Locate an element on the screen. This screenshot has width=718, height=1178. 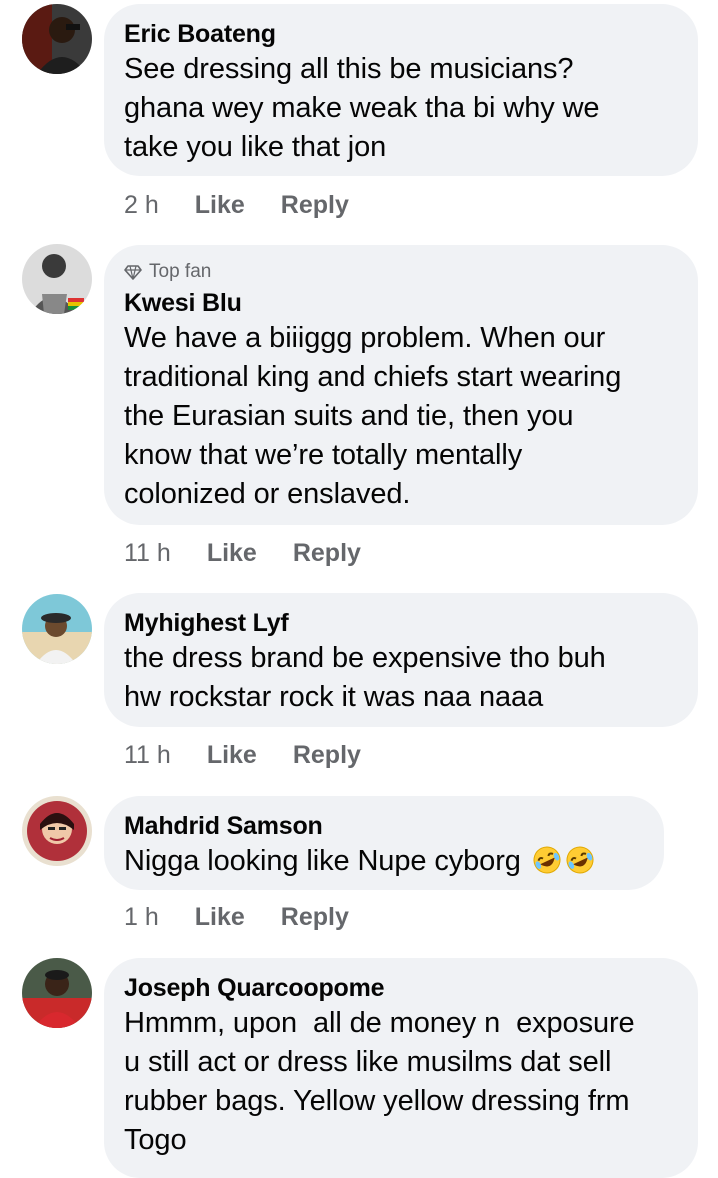
comment-actions: 2 h Like Reply is located at coordinates (236, 205).